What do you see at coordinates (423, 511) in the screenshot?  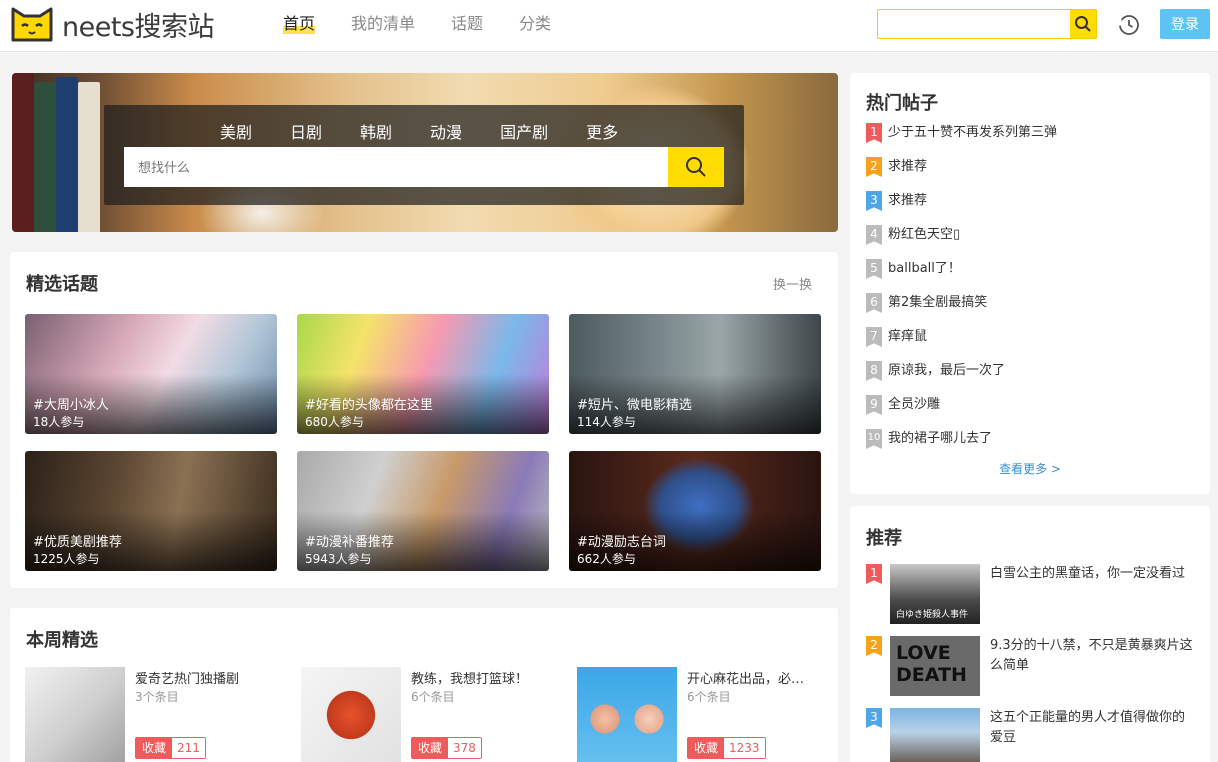 I see `topic-tile: #动漫补番推荐 5943人参与` at bounding box center [423, 511].